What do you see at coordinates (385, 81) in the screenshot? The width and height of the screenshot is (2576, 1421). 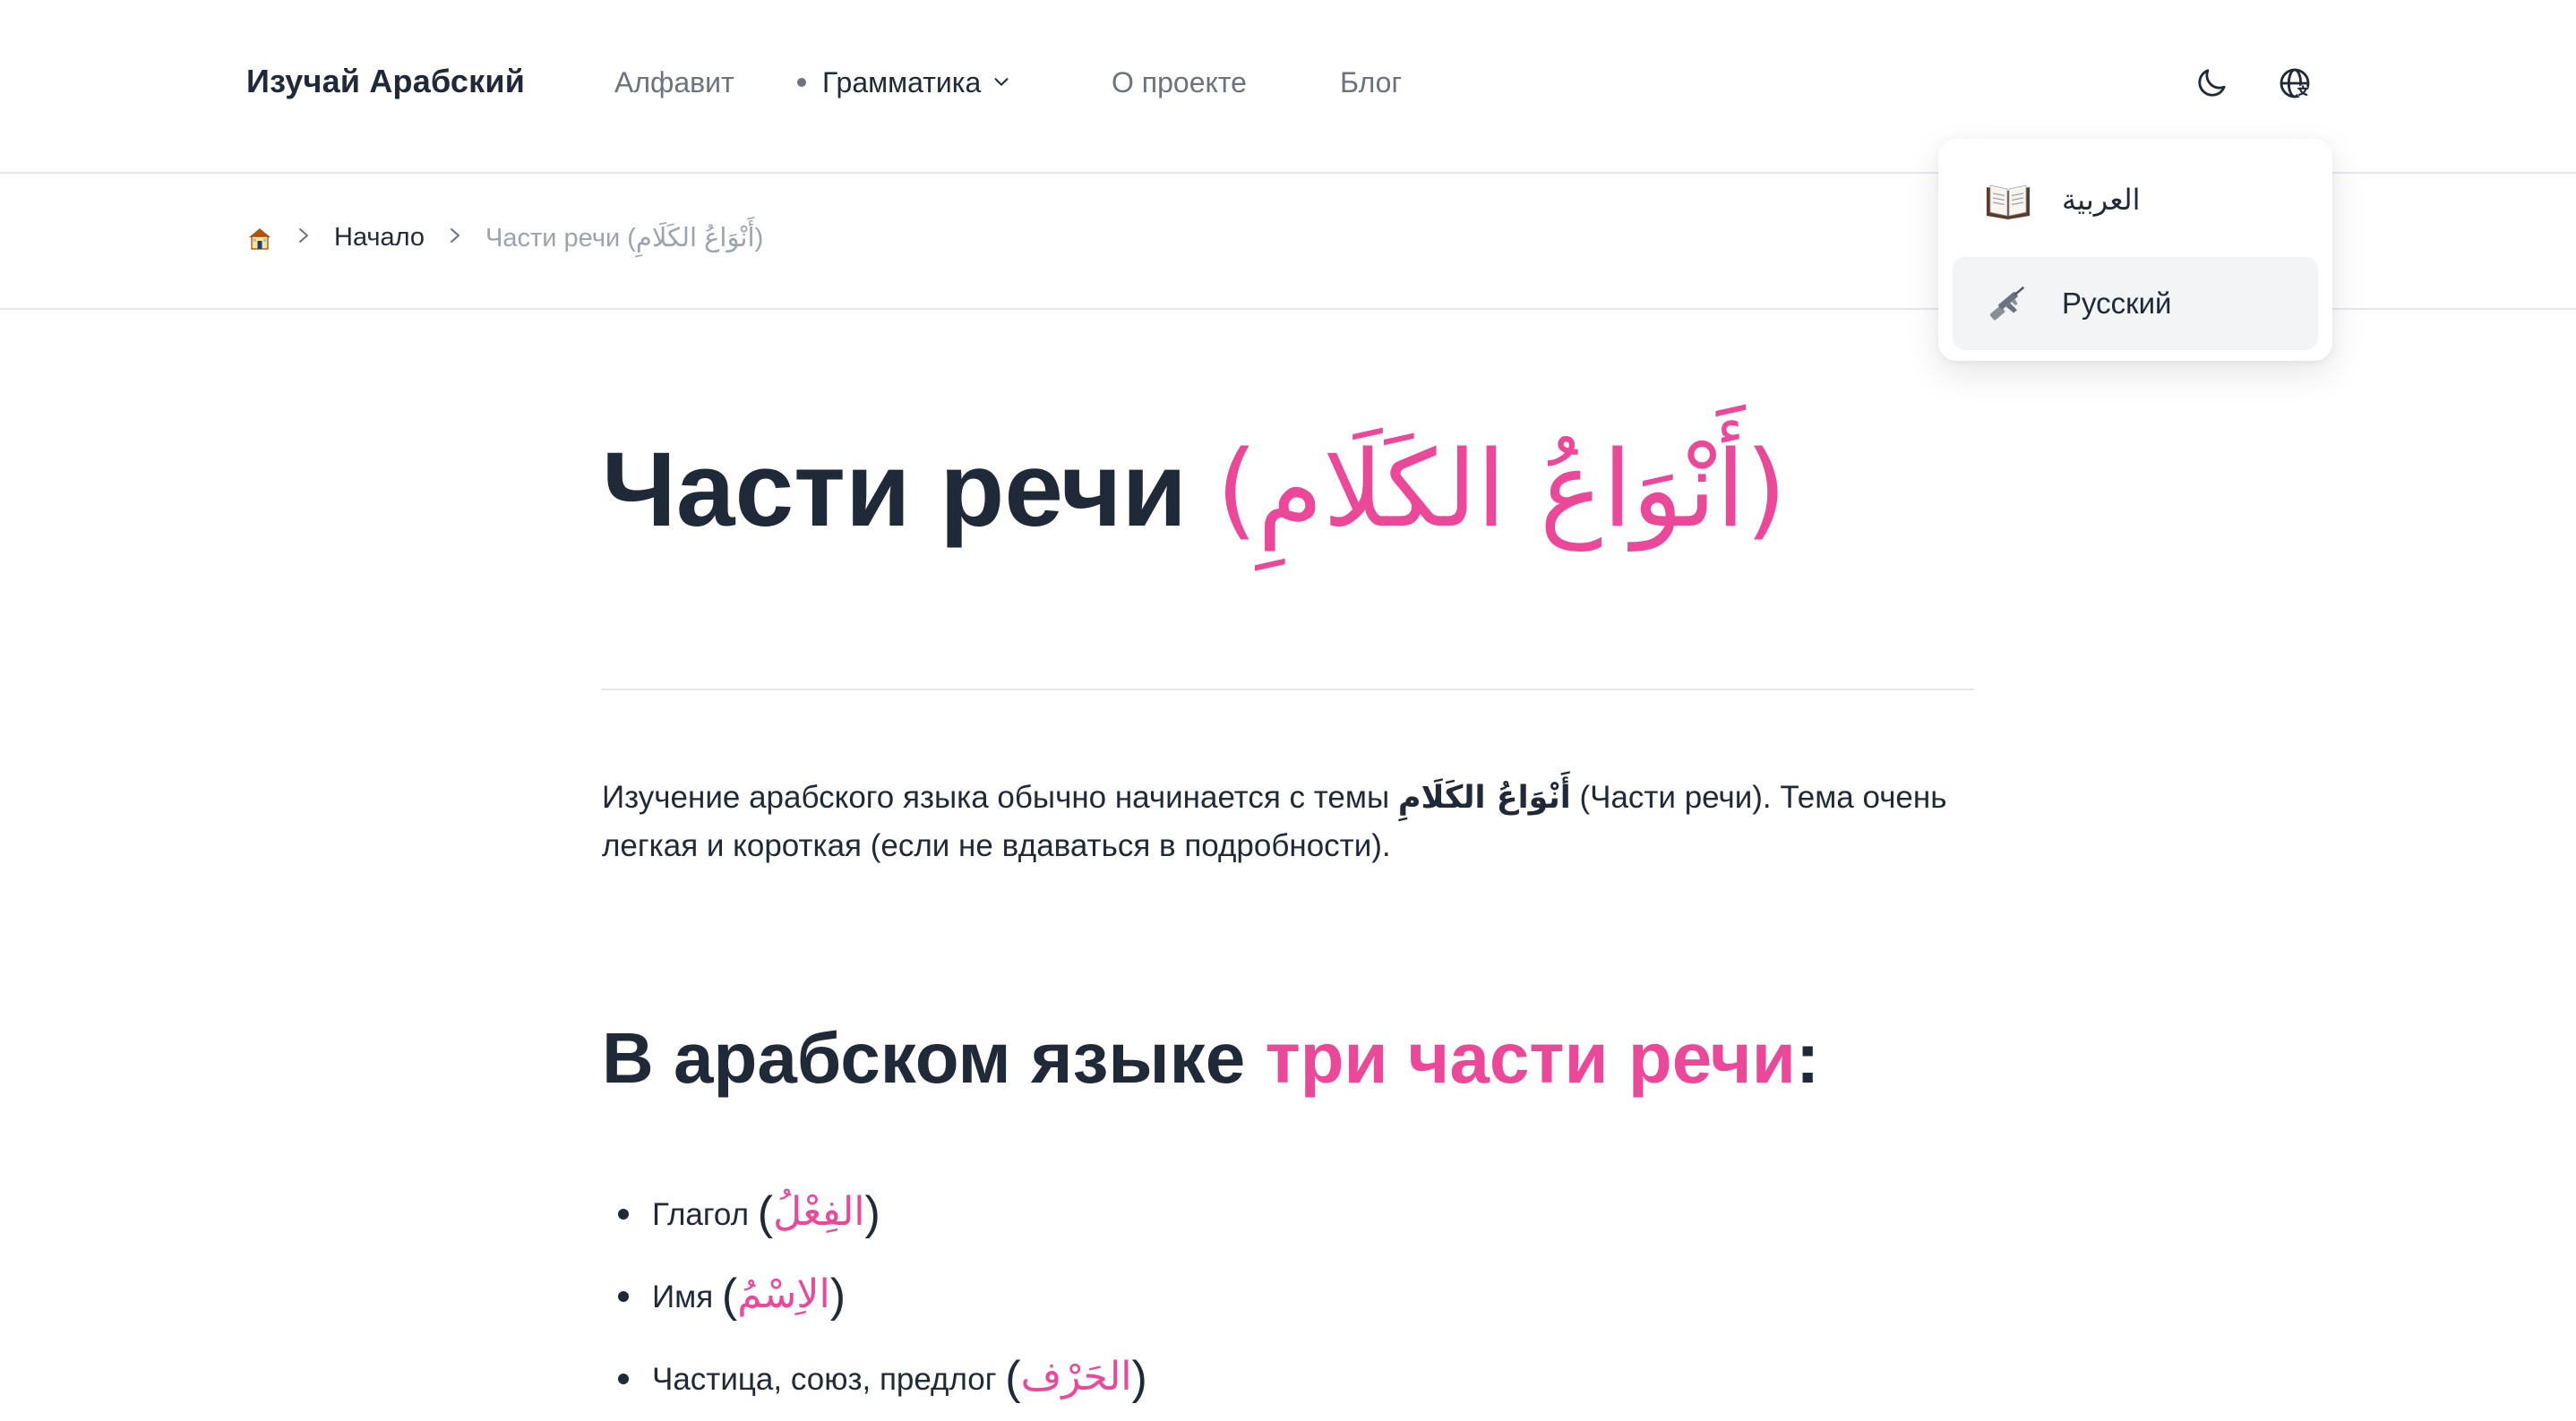 I see `brand-logo: Изучай Арабский` at bounding box center [385, 81].